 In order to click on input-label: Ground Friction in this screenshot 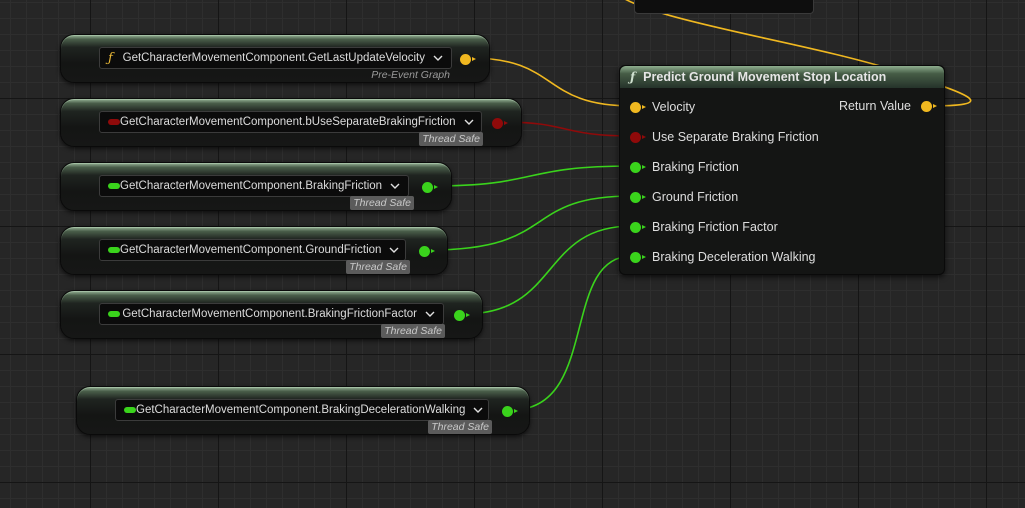, I will do `click(695, 197)`.